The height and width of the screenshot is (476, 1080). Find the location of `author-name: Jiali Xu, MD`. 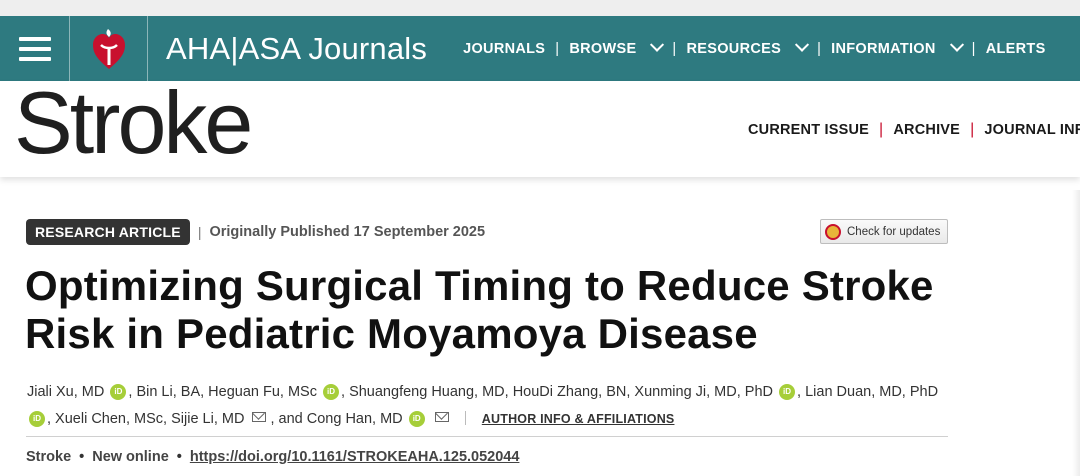

author-name: Jiali Xu, MD is located at coordinates (65, 392).